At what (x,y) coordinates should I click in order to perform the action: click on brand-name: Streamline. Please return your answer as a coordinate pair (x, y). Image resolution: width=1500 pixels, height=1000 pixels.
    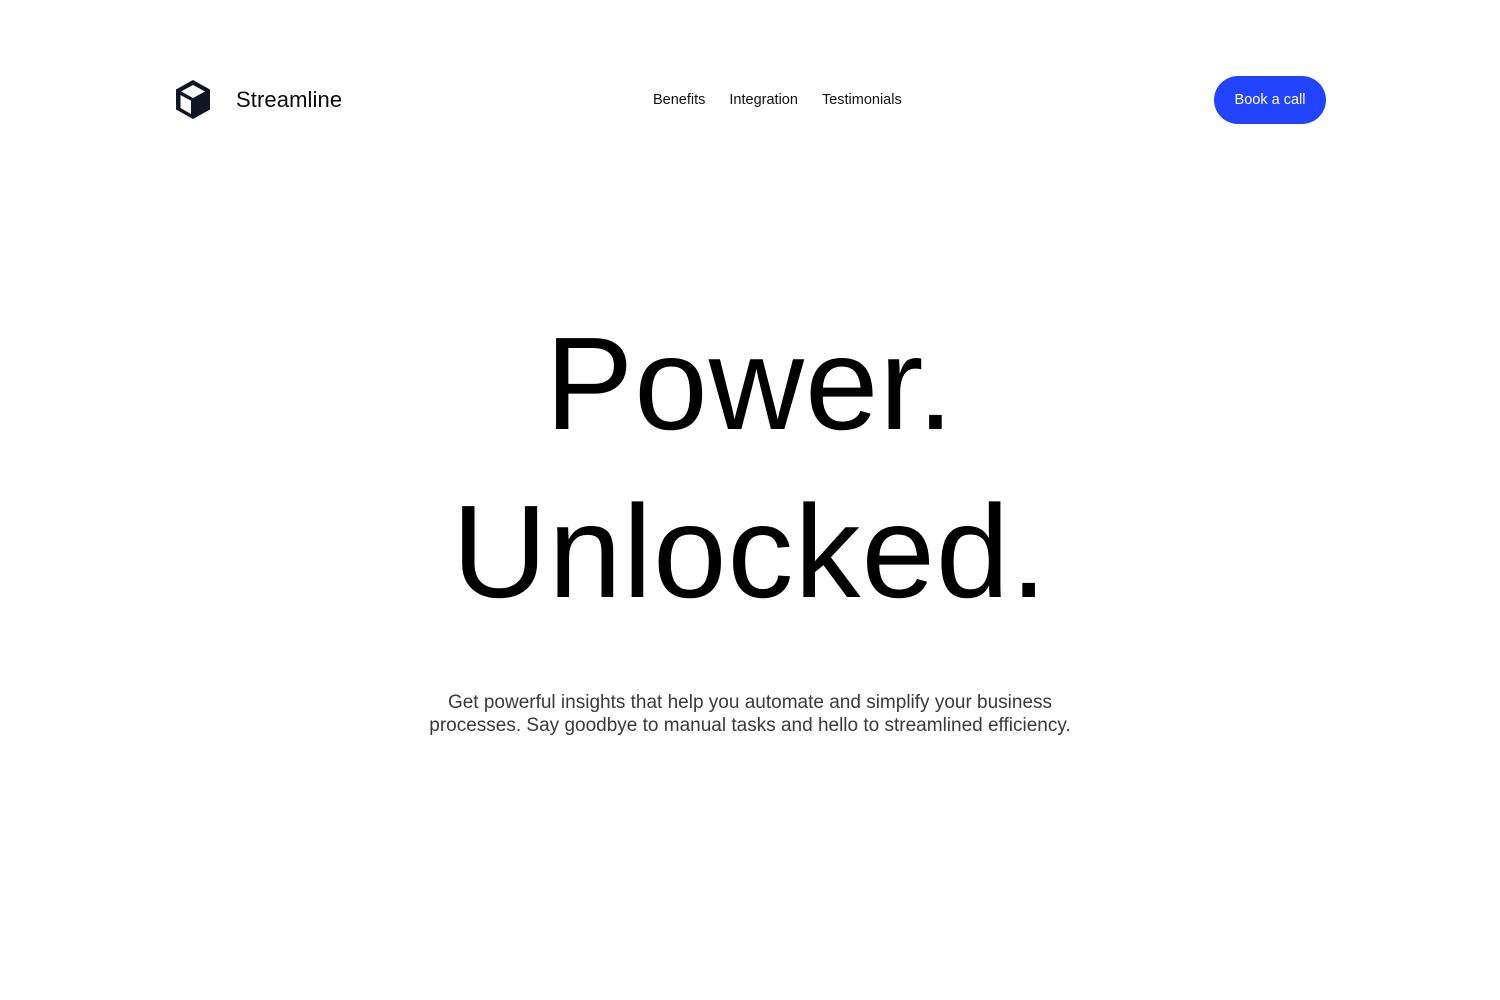
    Looking at the image, I should click on (289, 99).